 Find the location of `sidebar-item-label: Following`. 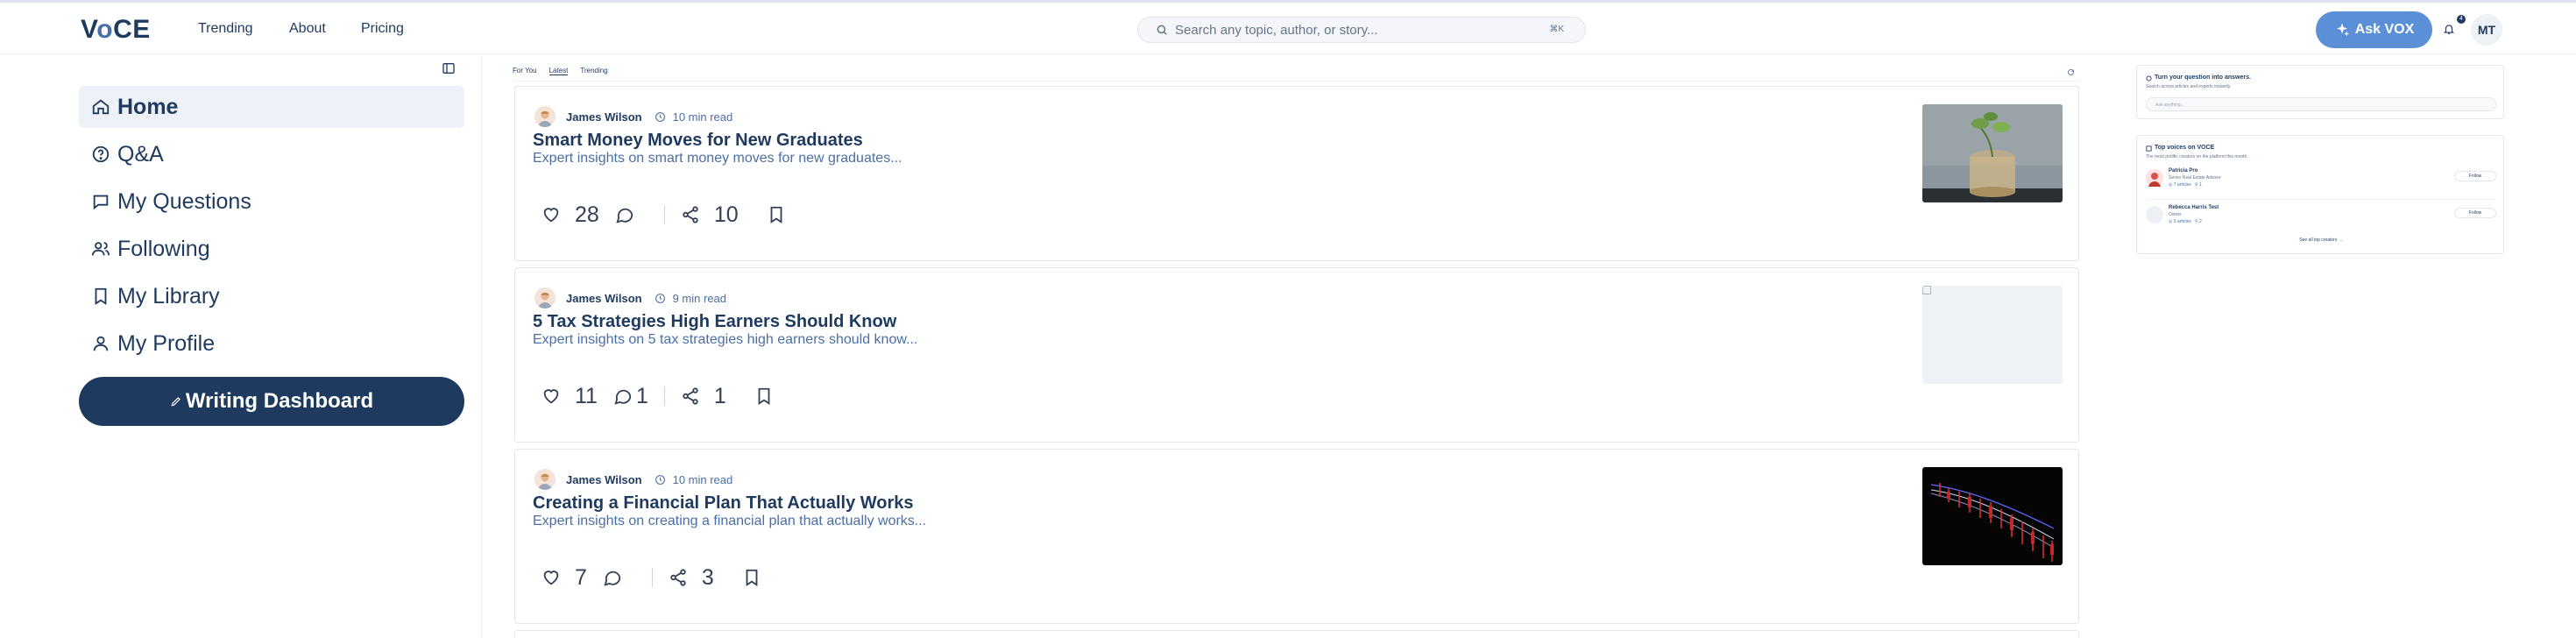

sidebar-item-label: Following is located at coordinates (163, 248).